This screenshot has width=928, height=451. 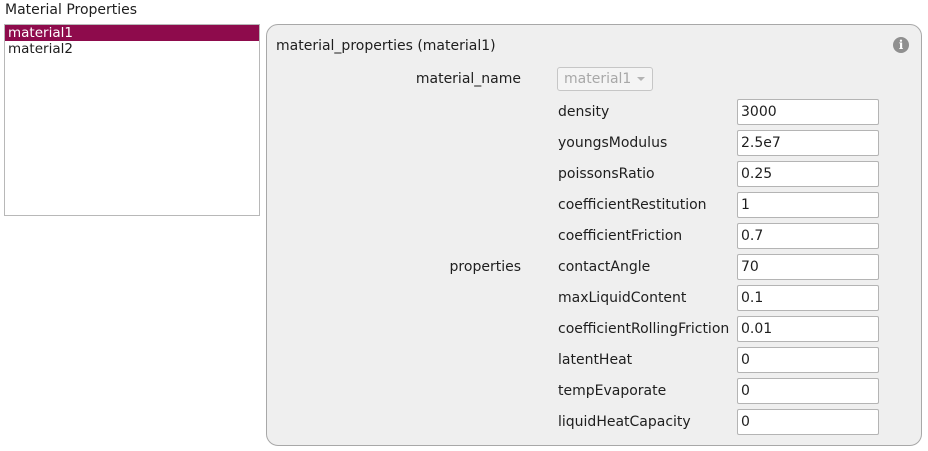 I want to click on property-row-liquid-heat-capacity: liquidHeatCapacity, so click(x=595, y=422).